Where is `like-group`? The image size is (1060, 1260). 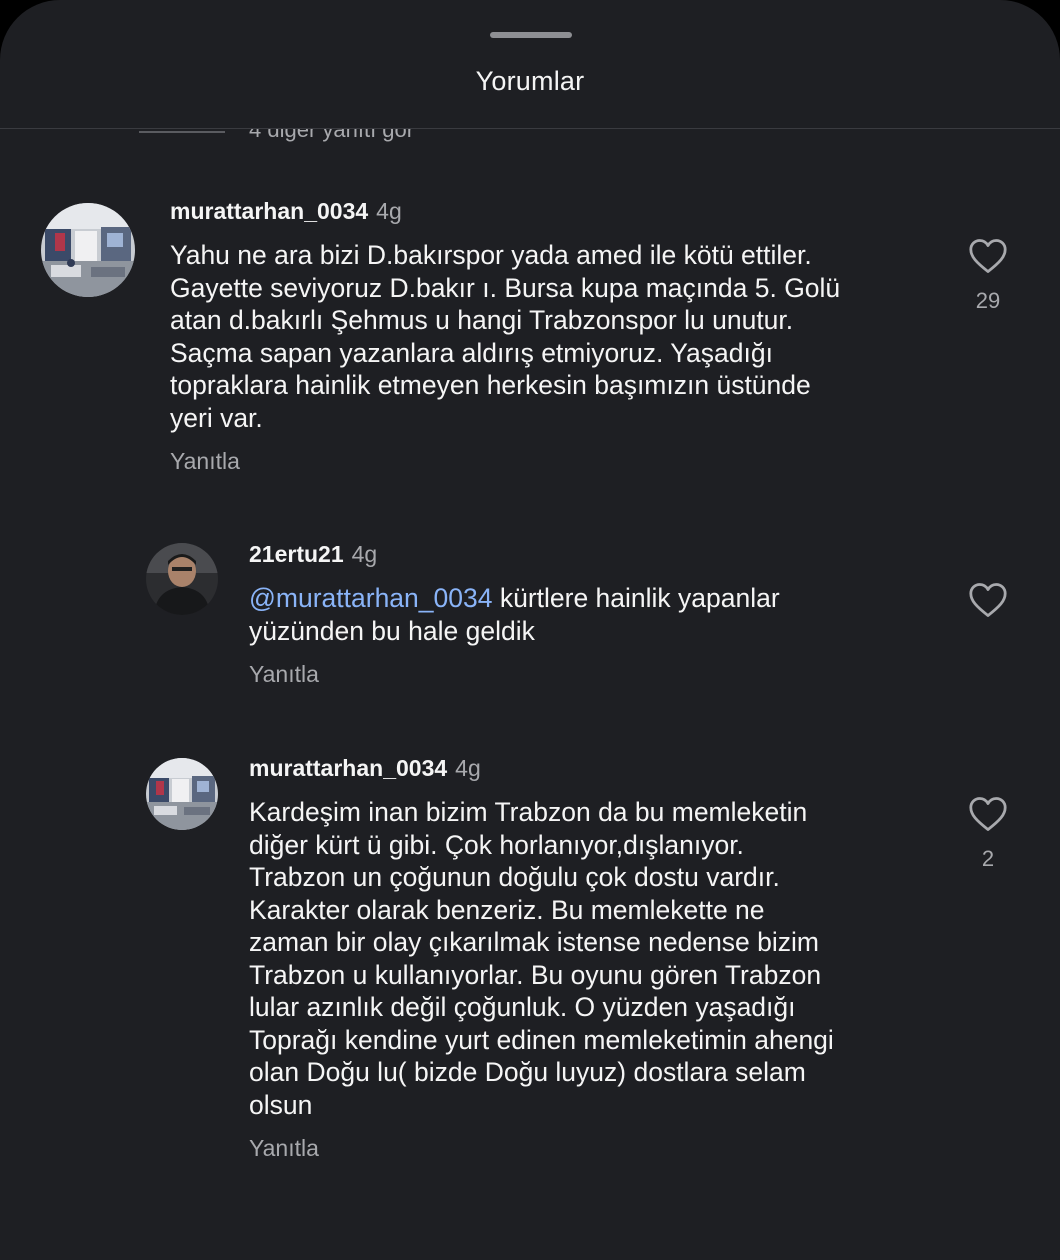
like-group is located at coordinates (988, 607).